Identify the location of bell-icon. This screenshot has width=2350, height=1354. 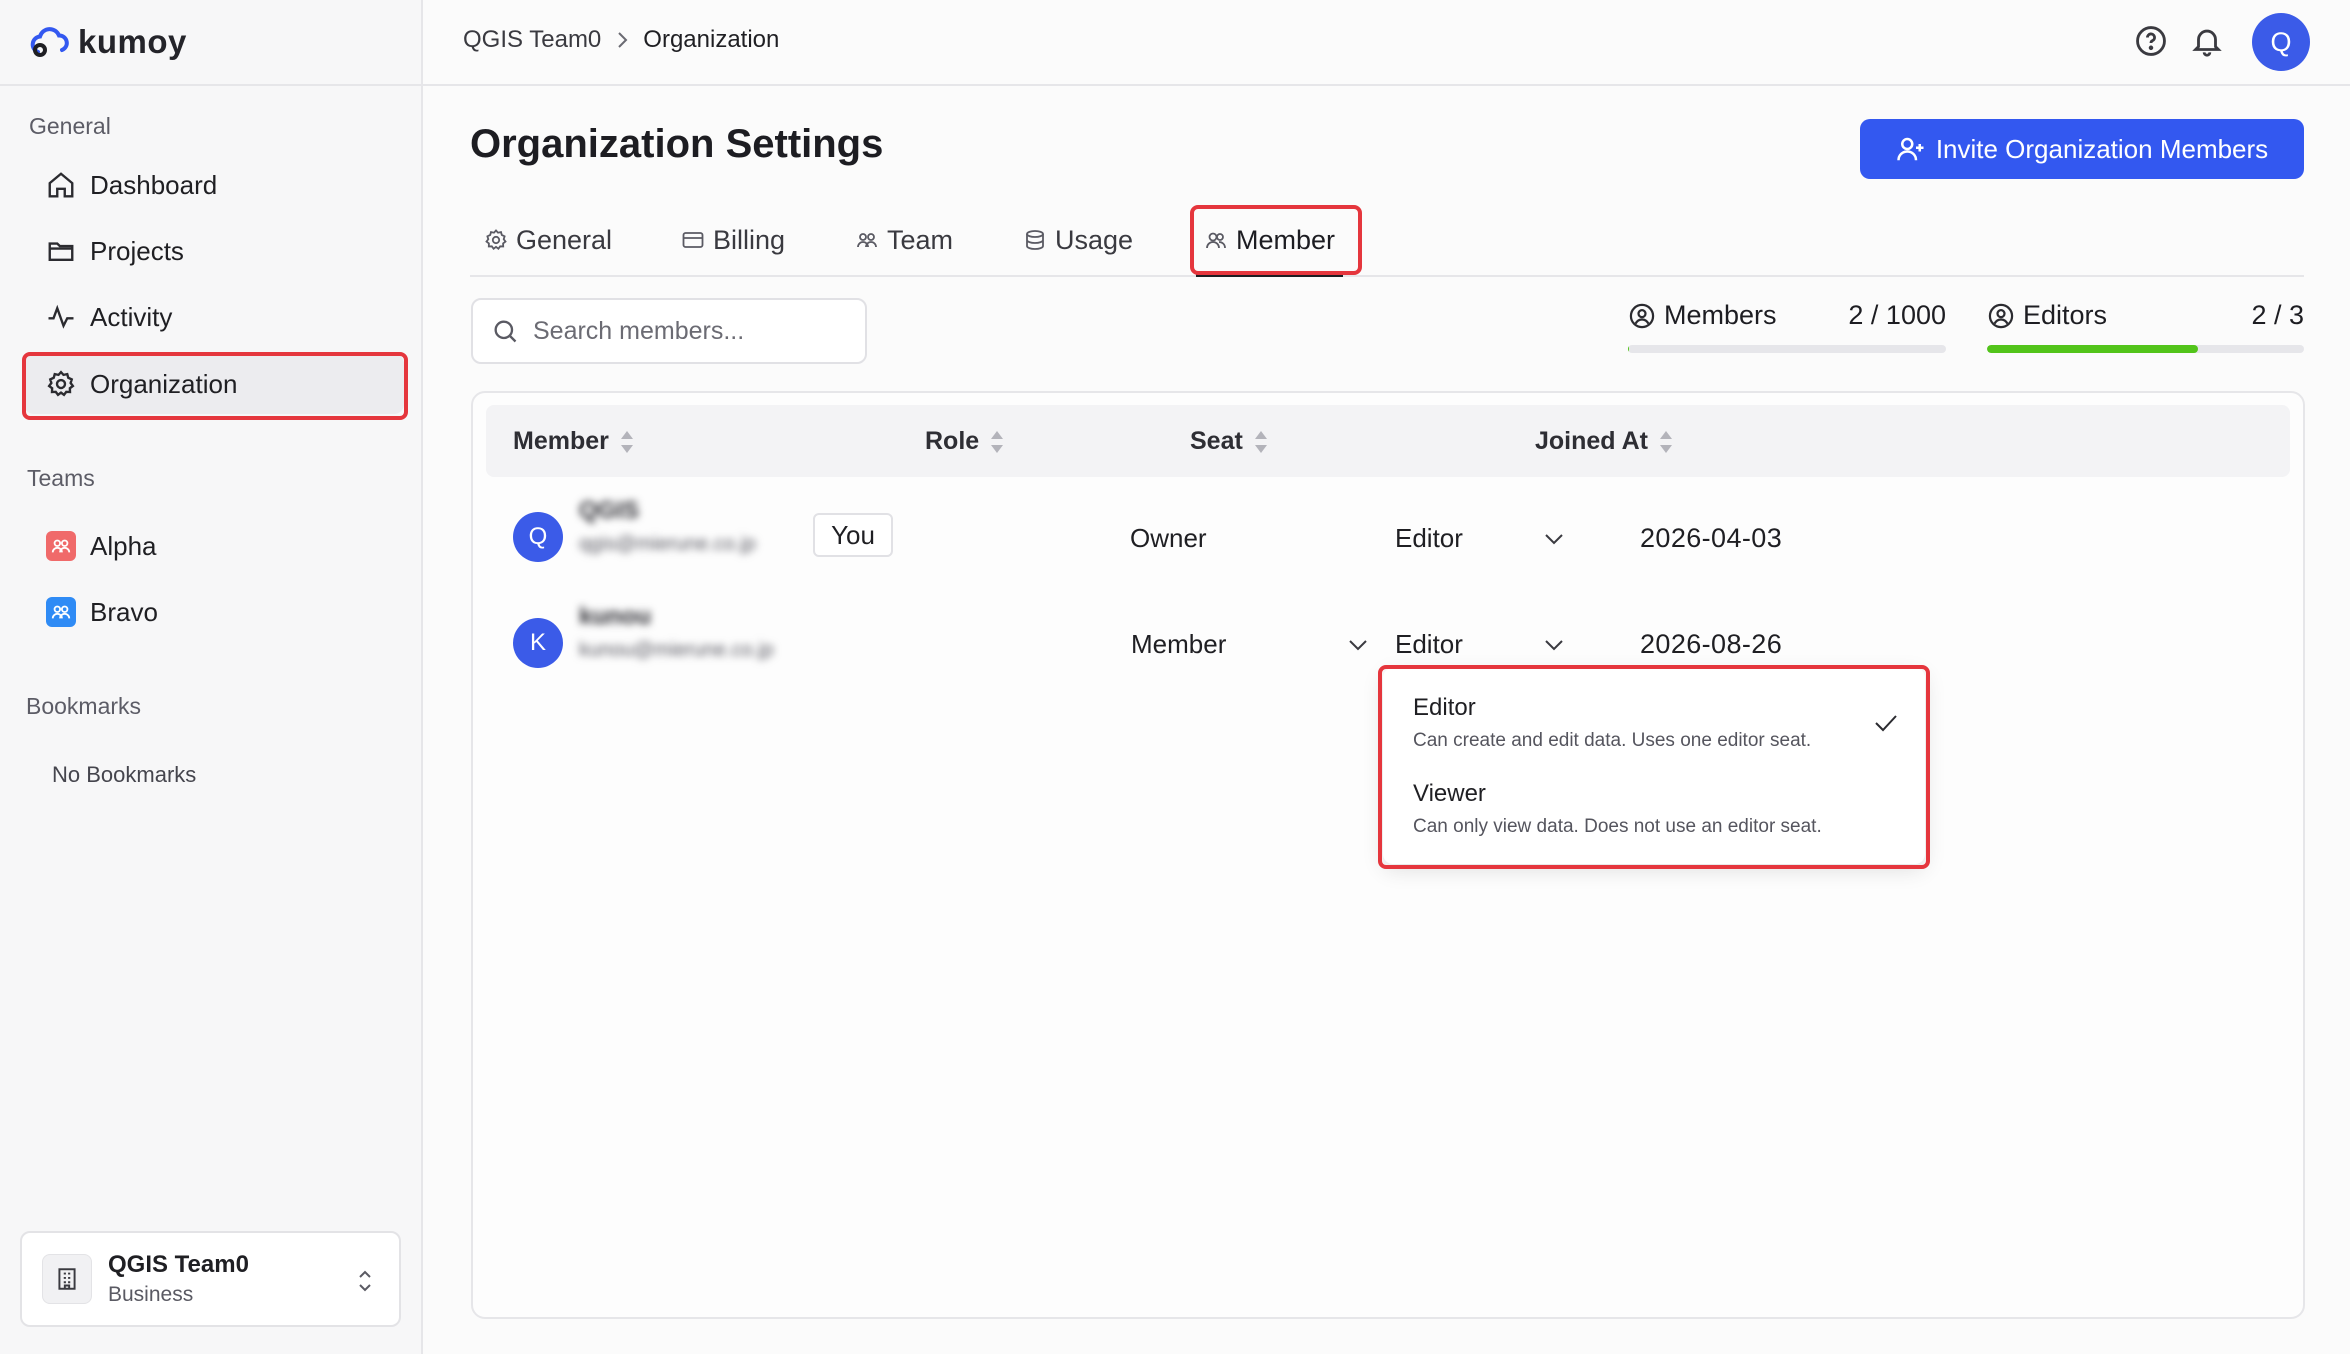
(2208, 42).